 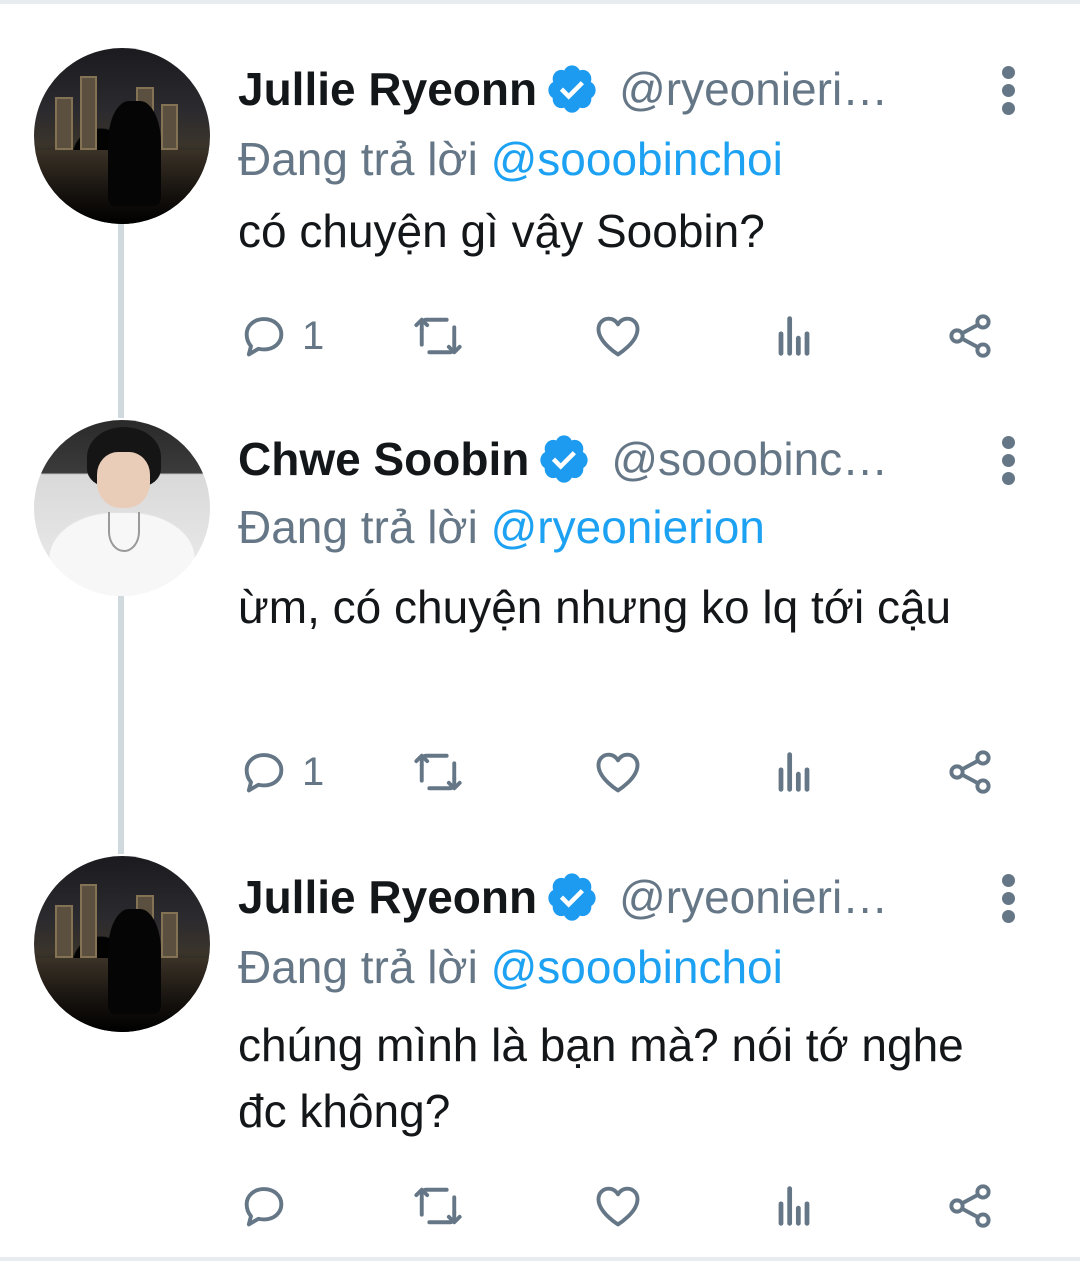 I want to click on author-name: Chwe Soobin, so click(x=383, y=459).